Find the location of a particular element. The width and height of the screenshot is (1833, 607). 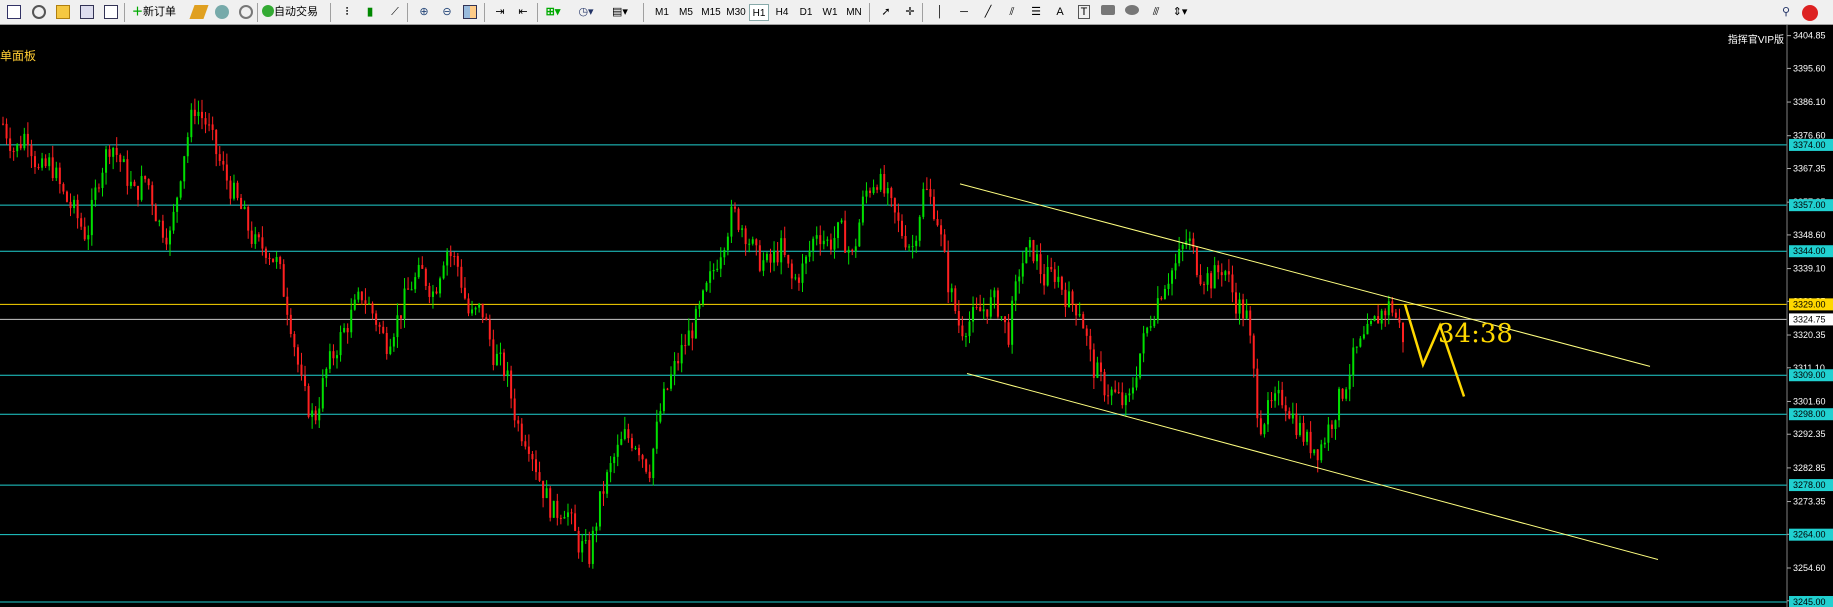

horizontal-line-icon: ─ is located at coordinates (964, 12).